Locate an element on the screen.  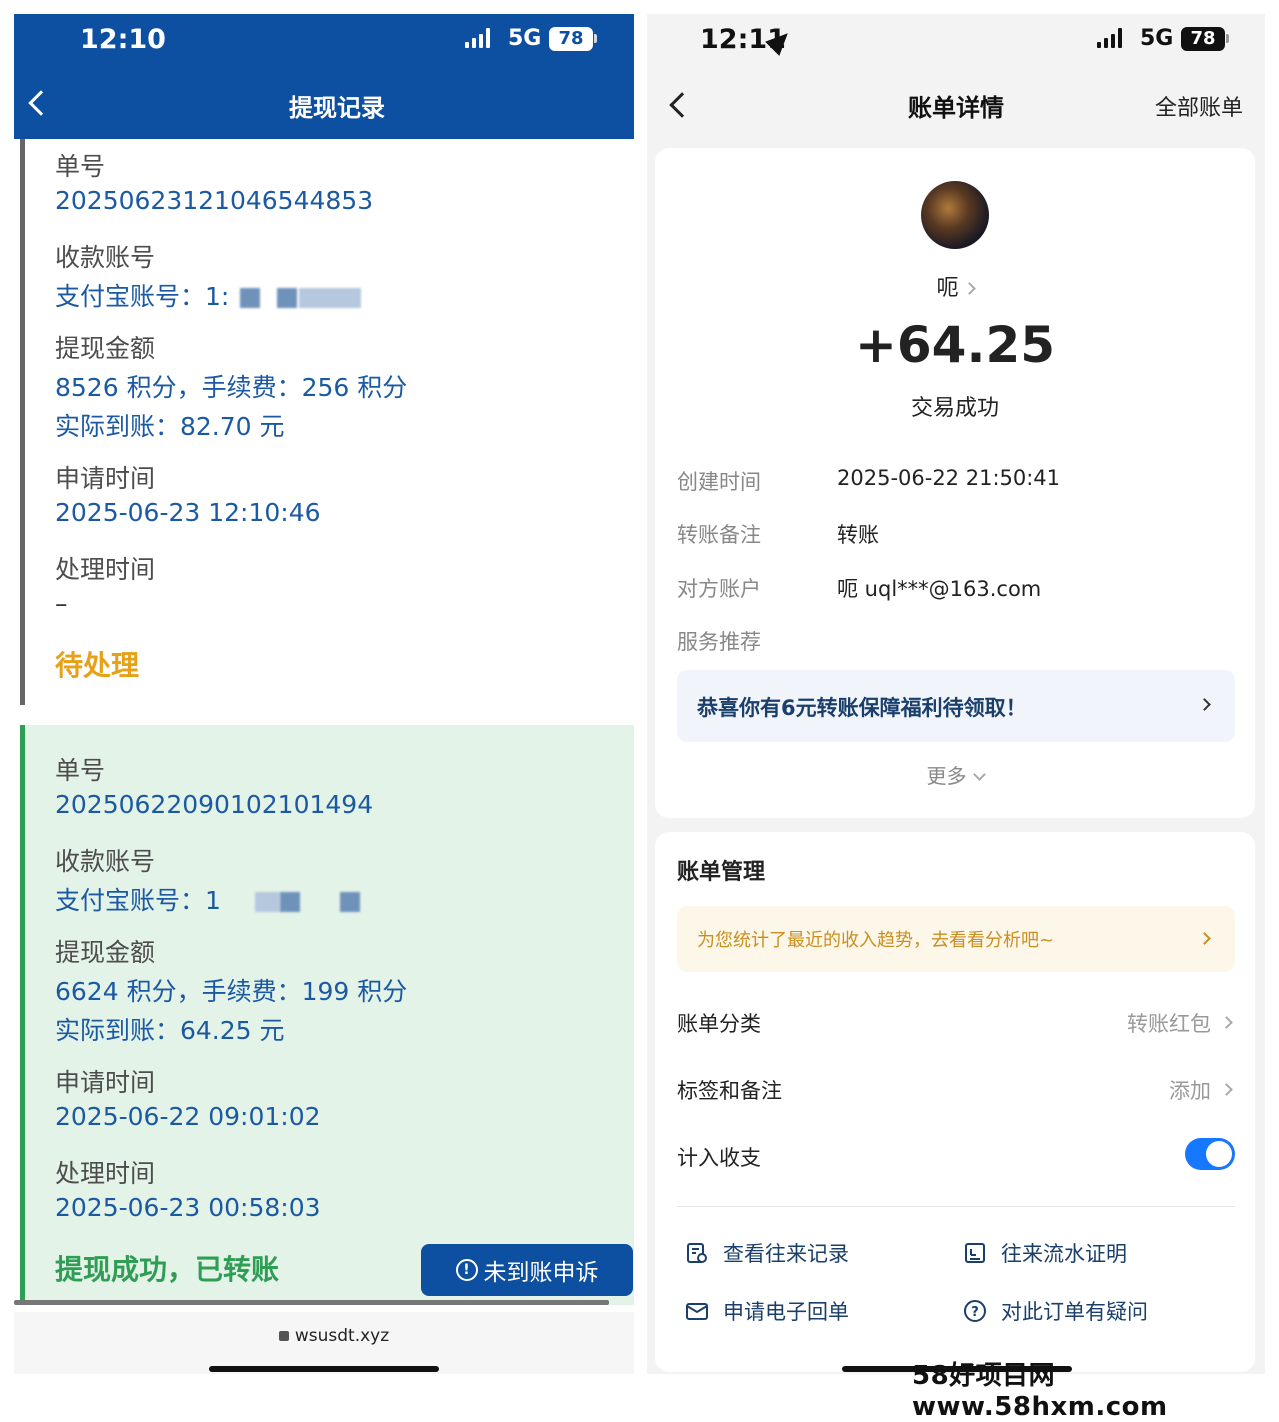
appeal-button: ! 未到账申诉 is located at coordinates (527, 1270).